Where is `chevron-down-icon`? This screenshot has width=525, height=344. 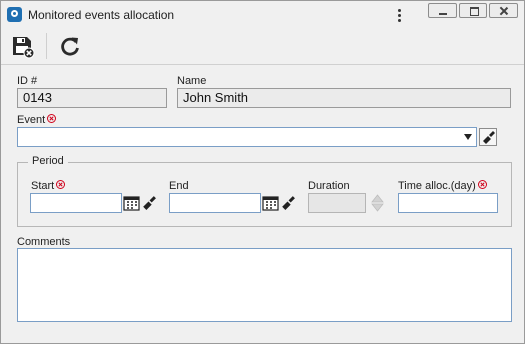 chevron-down-icon is located at coordinates (468, 137).